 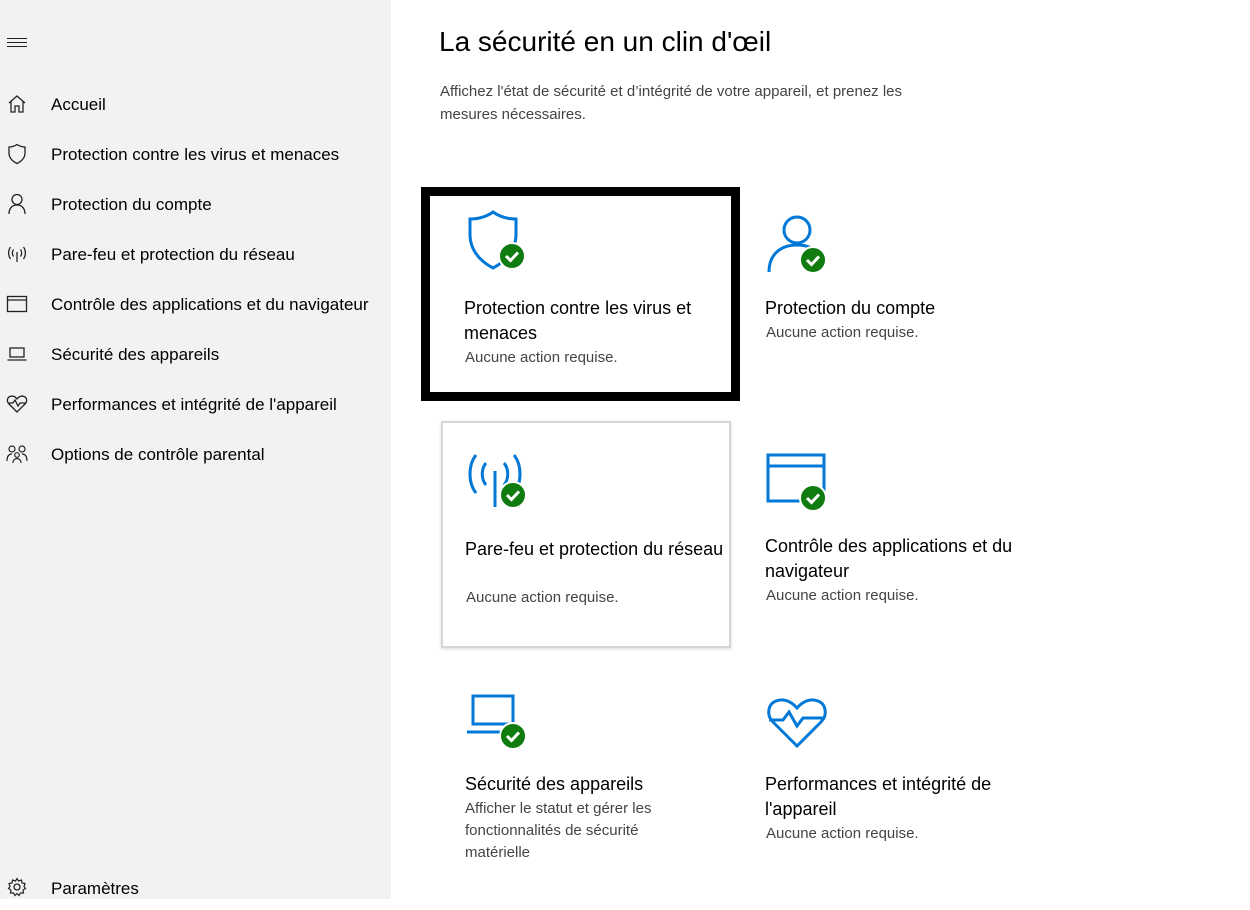 What do you see at coordinates (17, 454) in the screenshot?
I see `family-icon` at bounding box center [17, 454].